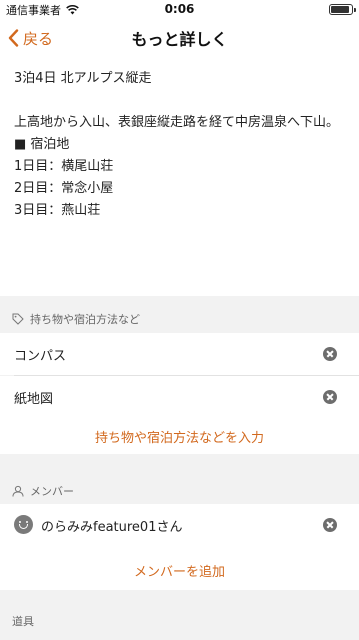  I want to click on plan-title-line: 3泊4日 北アルプス縦走, so click(83, 78).